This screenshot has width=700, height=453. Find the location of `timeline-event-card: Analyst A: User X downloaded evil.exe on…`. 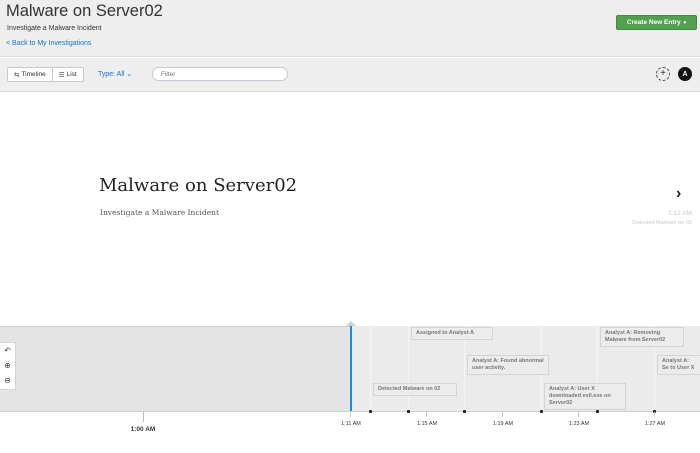

timeline-event-card: Analyst A: User X downloaded evil.exe on… is located at coordinates (585, 397).